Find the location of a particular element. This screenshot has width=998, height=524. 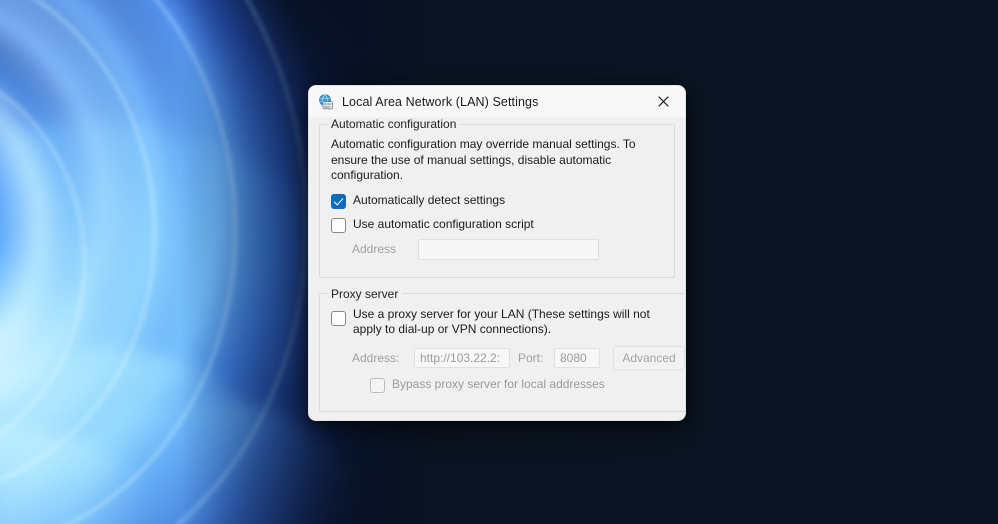

script-address-row: Address is located at coordinates (508, 249).